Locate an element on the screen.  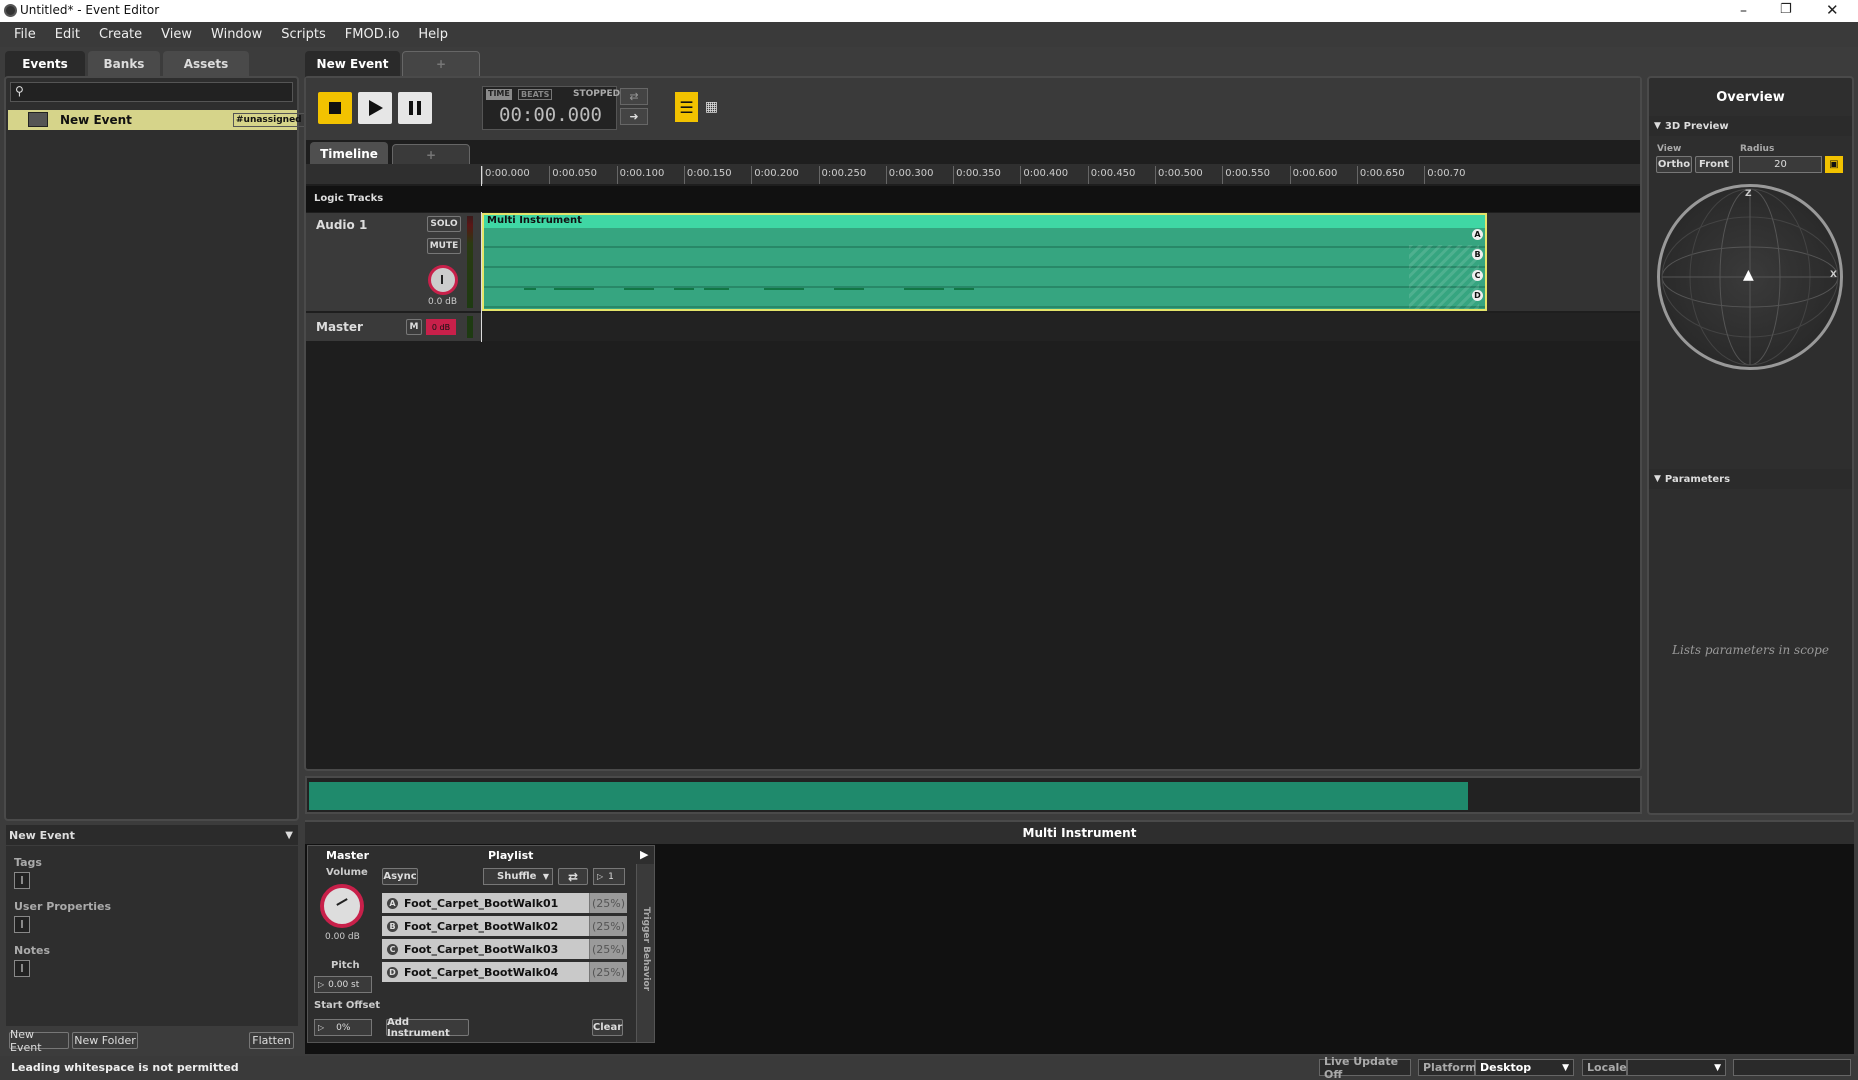
playlist-item: C Foot_Carpet_BootWalk03 (25%) is located at coordinates (504, 949).